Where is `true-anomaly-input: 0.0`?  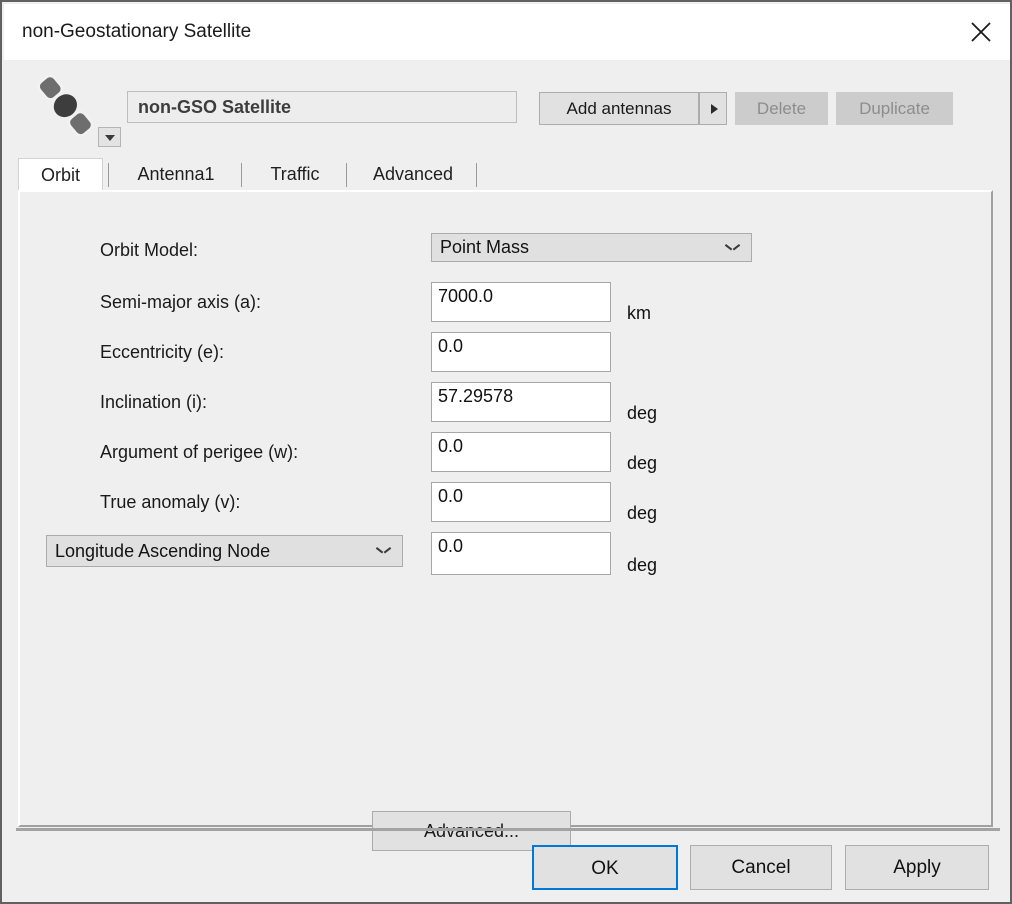 true-anomaly-input: 0.0 is located at coordinates (521, 502).